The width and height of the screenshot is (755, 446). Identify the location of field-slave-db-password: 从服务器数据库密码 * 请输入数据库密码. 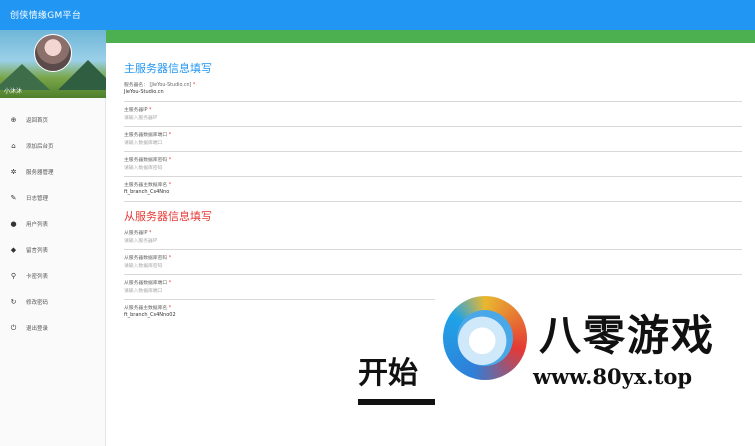
(433, 262).